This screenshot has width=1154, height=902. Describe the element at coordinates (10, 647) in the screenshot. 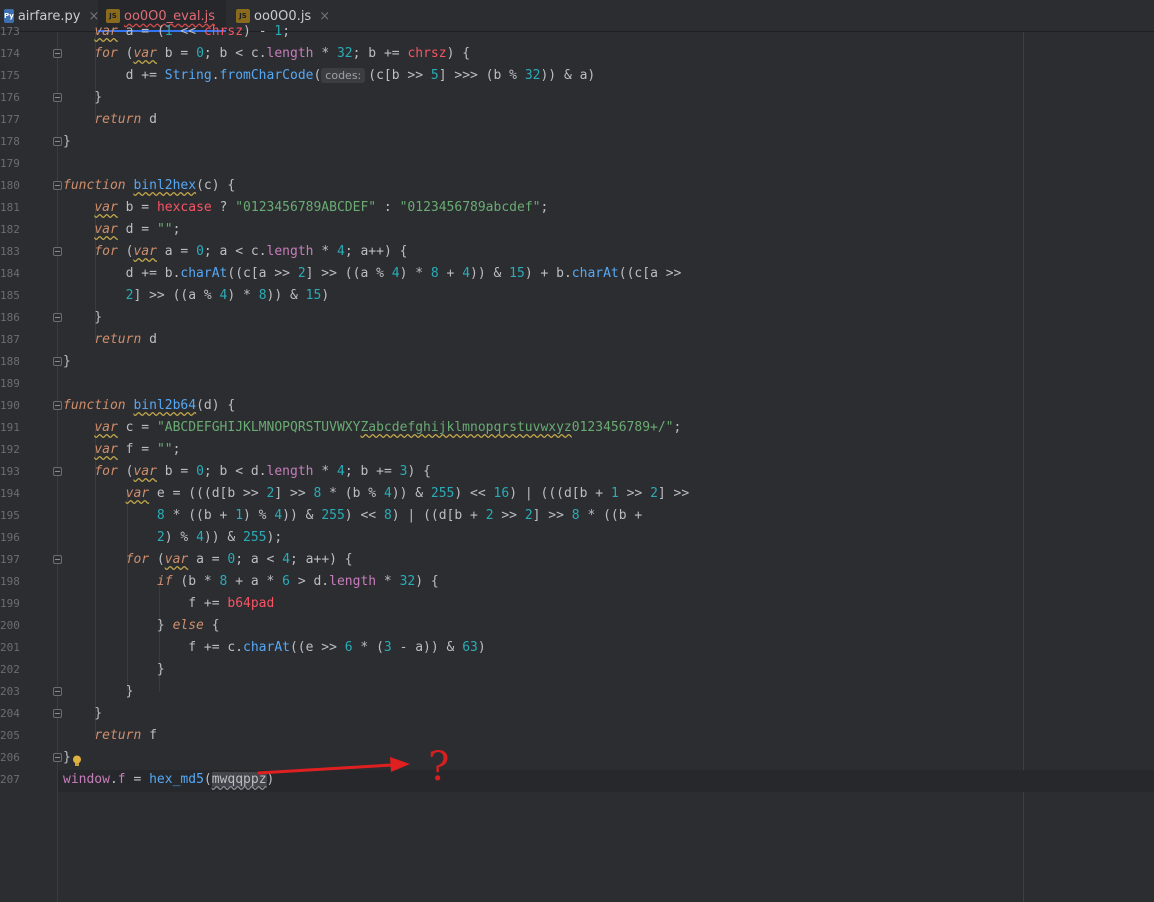

I see `line-number: 201` at that location.